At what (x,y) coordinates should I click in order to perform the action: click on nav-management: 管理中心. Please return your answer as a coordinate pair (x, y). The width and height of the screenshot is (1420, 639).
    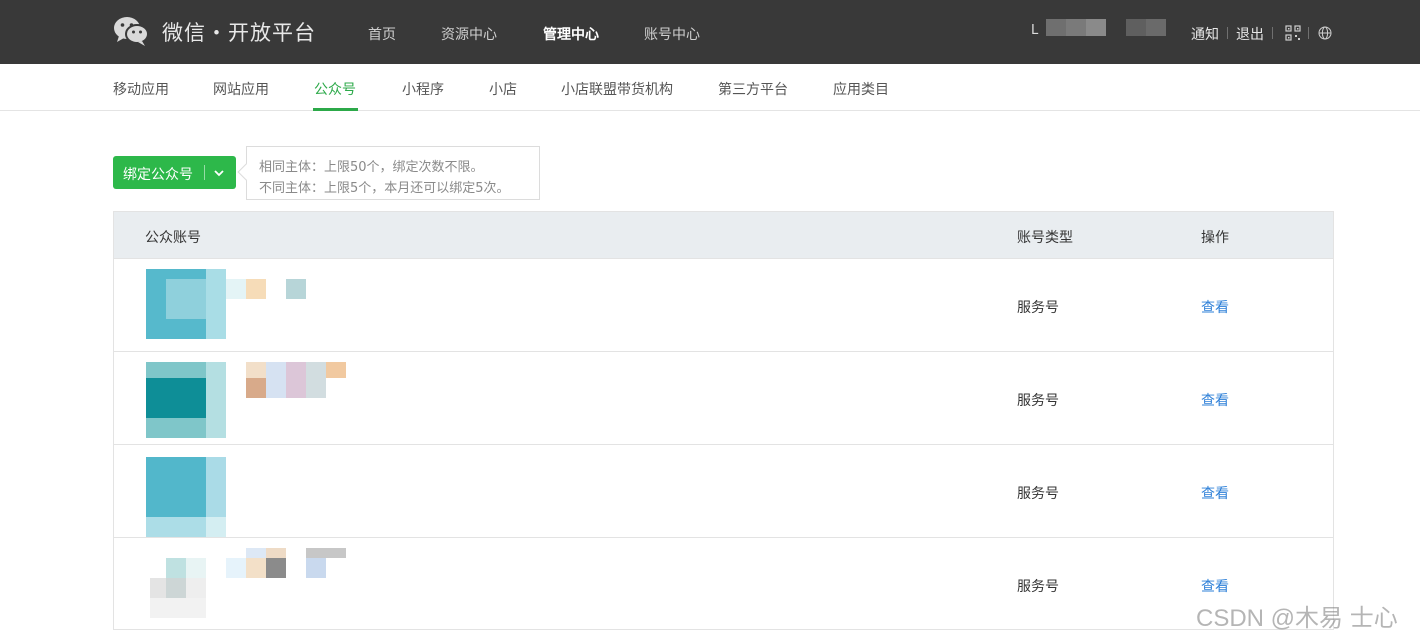
    Looking at the image, I should click on (571, 34).